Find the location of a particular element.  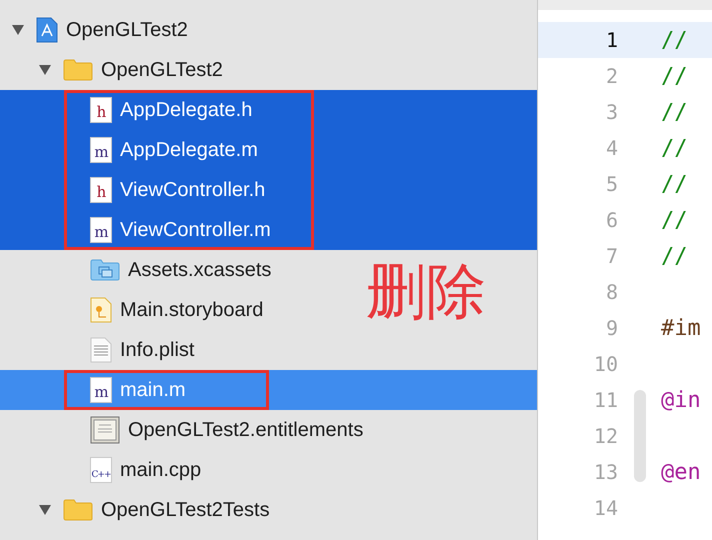

selected-row: m main.m is located at coordinates (268, 390).